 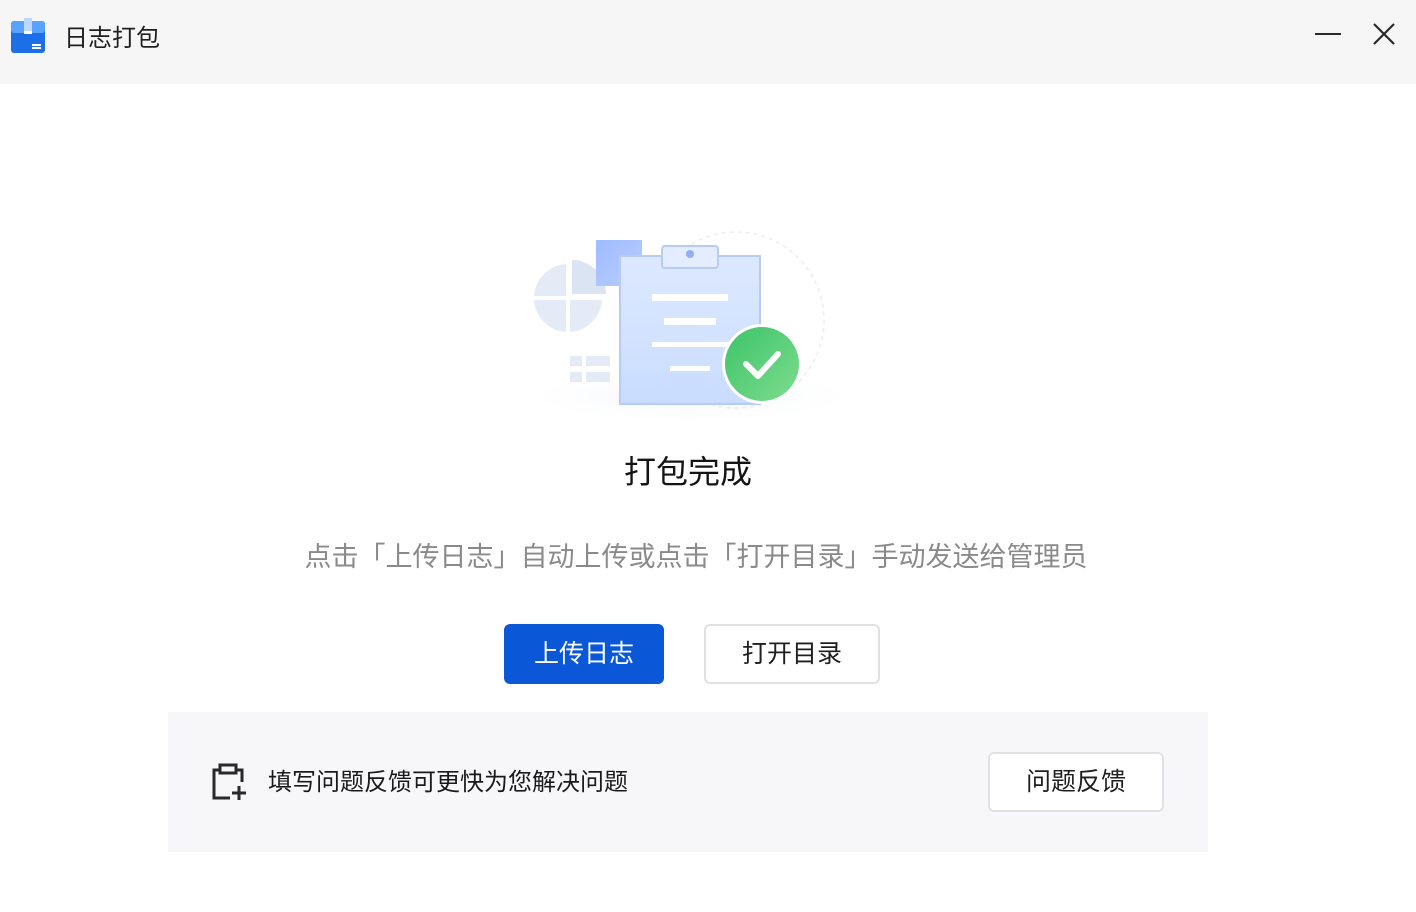 What do you see at coordinates (688, 782) in the screenshot?
I see `feedback-panel: 填写问题反馈可更快为您解决问题 问题反馈` at bounding box center [688, 782].